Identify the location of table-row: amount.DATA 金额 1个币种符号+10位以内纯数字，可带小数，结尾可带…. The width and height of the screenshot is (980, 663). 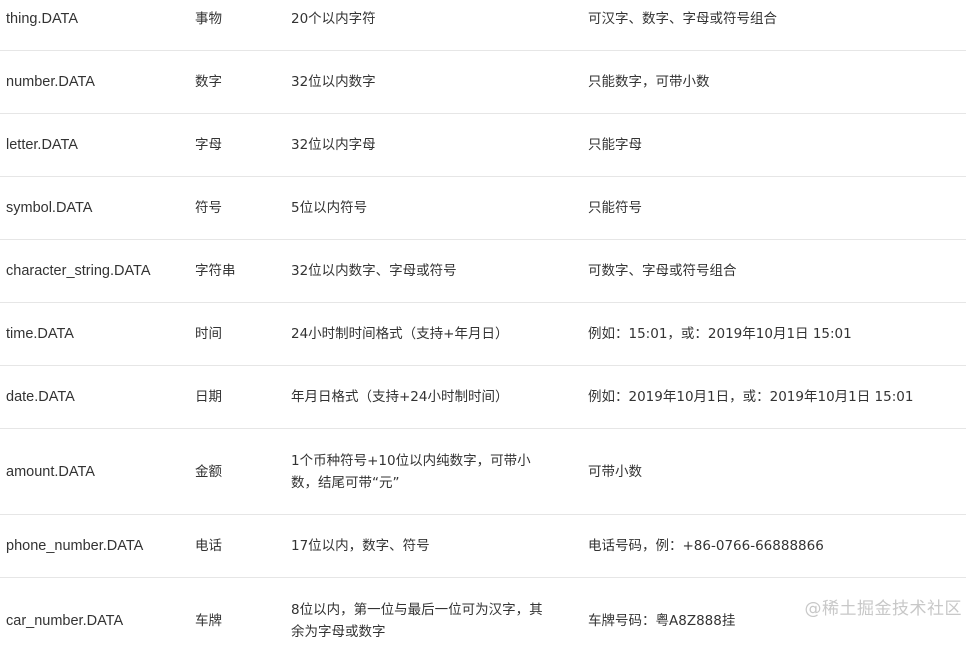
(483, 472).